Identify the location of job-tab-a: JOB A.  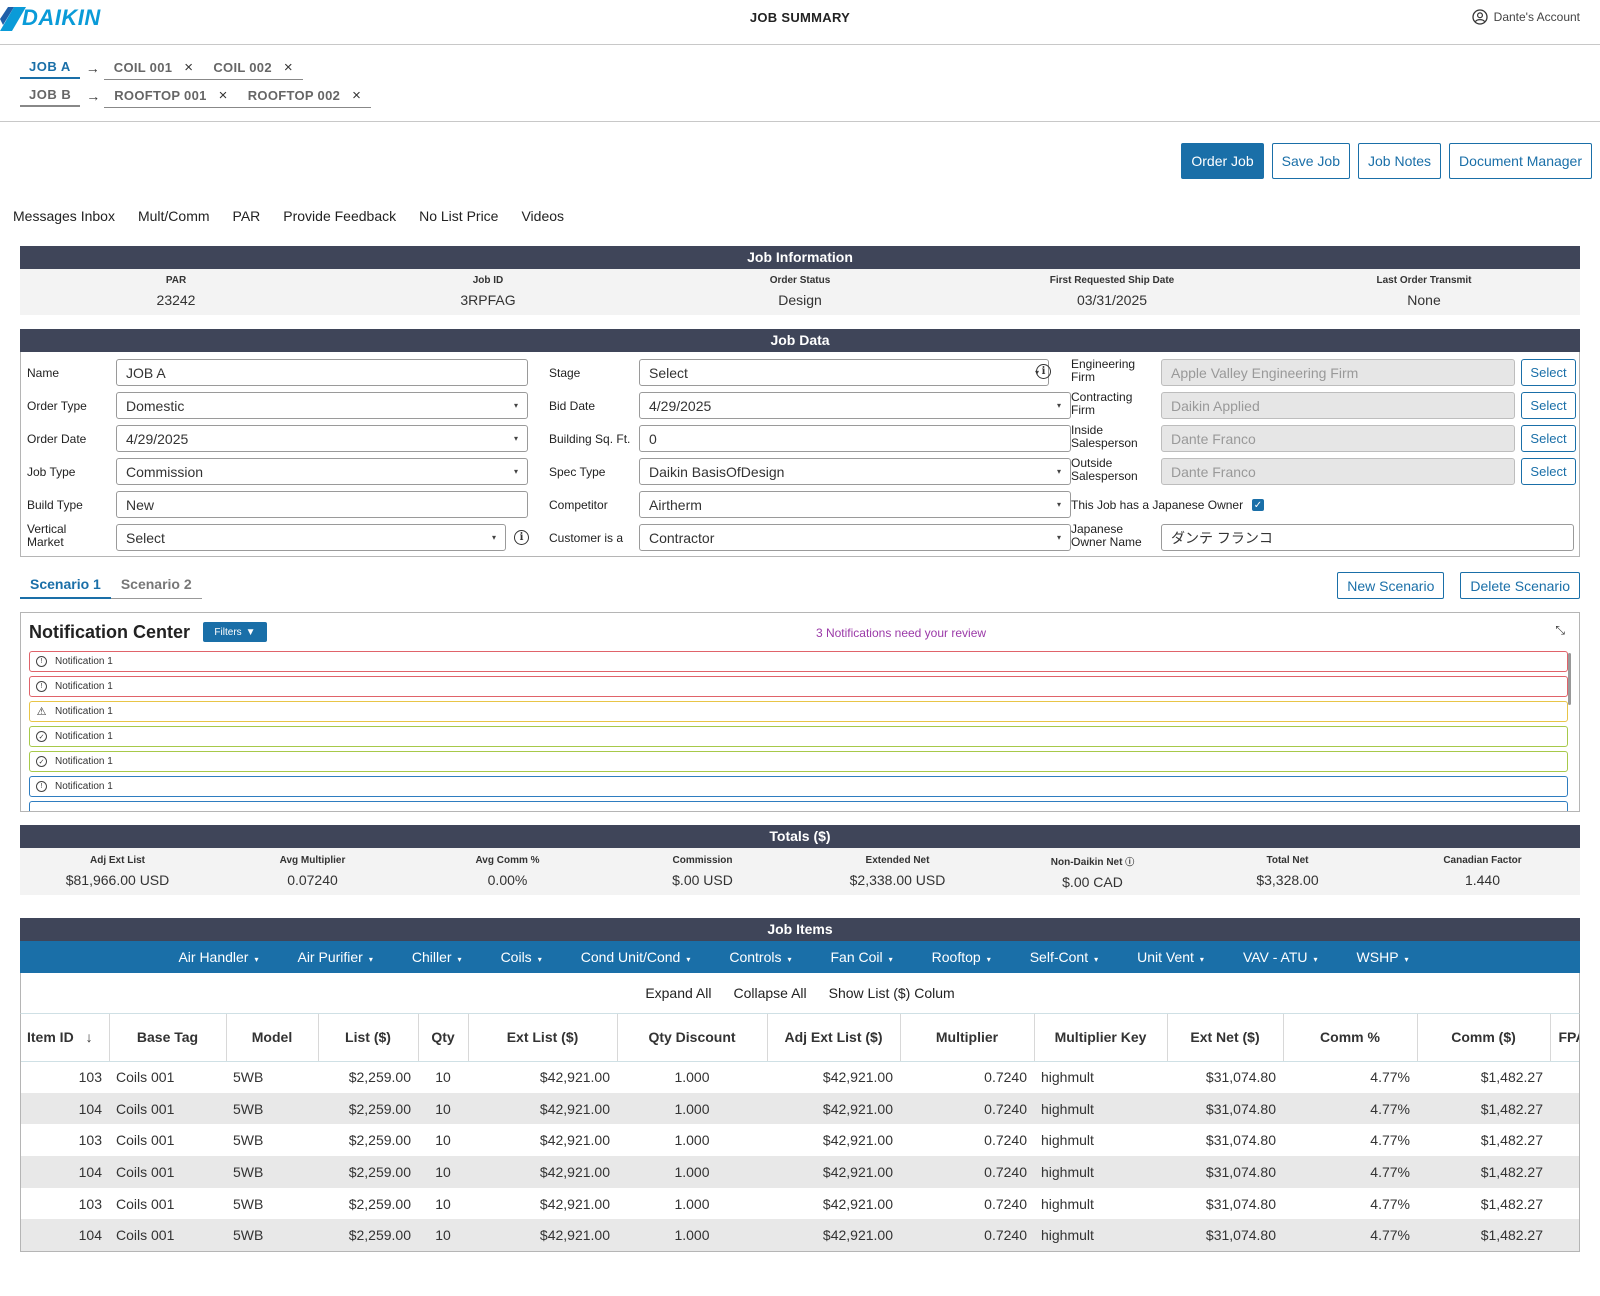
(50, 68).